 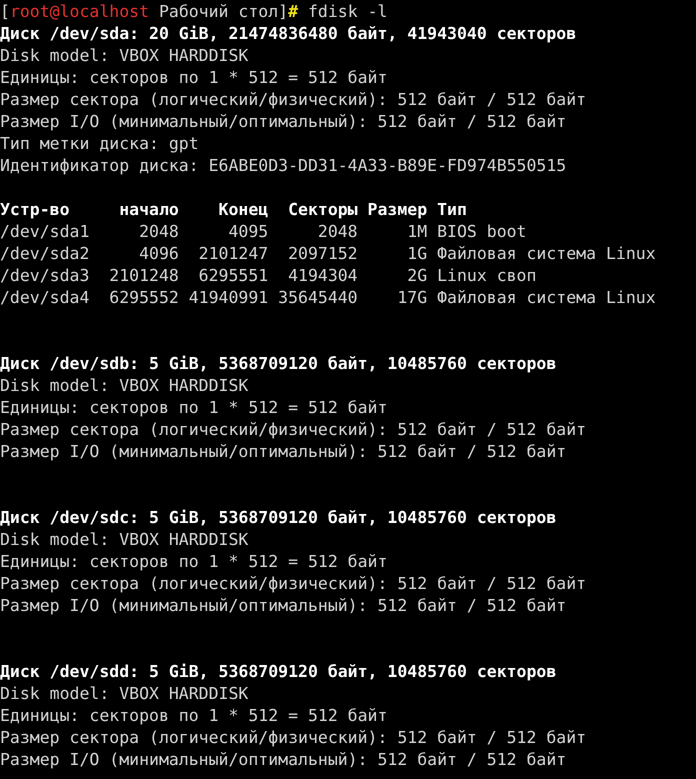 What do you see at coordinates (268, 276) in the screenshot?
I see `output-line: /dev/sda3 2101248 6295551 4194304 2G Linux своп` at bounding box center [268, 276].